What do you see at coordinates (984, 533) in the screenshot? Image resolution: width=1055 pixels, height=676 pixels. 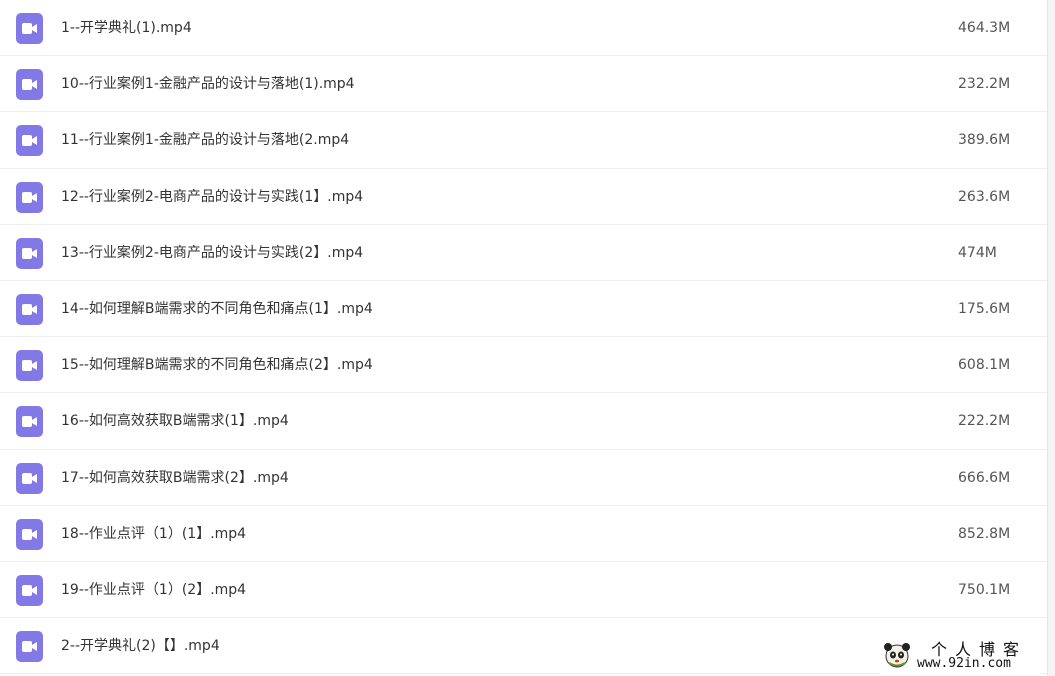 I see `file-size: 852.8M` at bounding box center [984, 533].